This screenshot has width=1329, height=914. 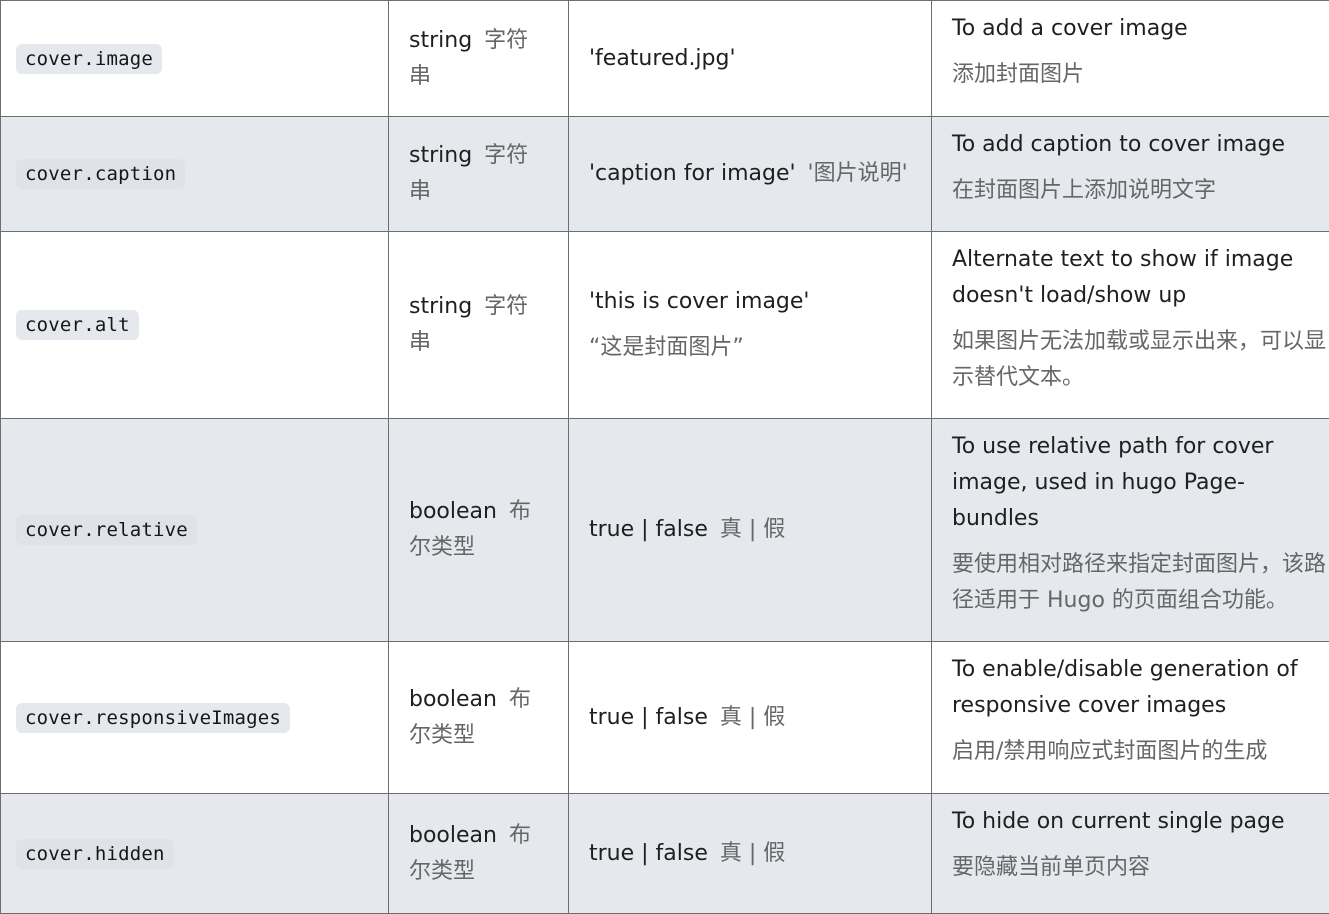 What do you see at coordinates (1139, 752) in the screenshot?
I see `description-zh: 启用/禁用响应式封面图片的生成` at bounding box center [1139, 752].